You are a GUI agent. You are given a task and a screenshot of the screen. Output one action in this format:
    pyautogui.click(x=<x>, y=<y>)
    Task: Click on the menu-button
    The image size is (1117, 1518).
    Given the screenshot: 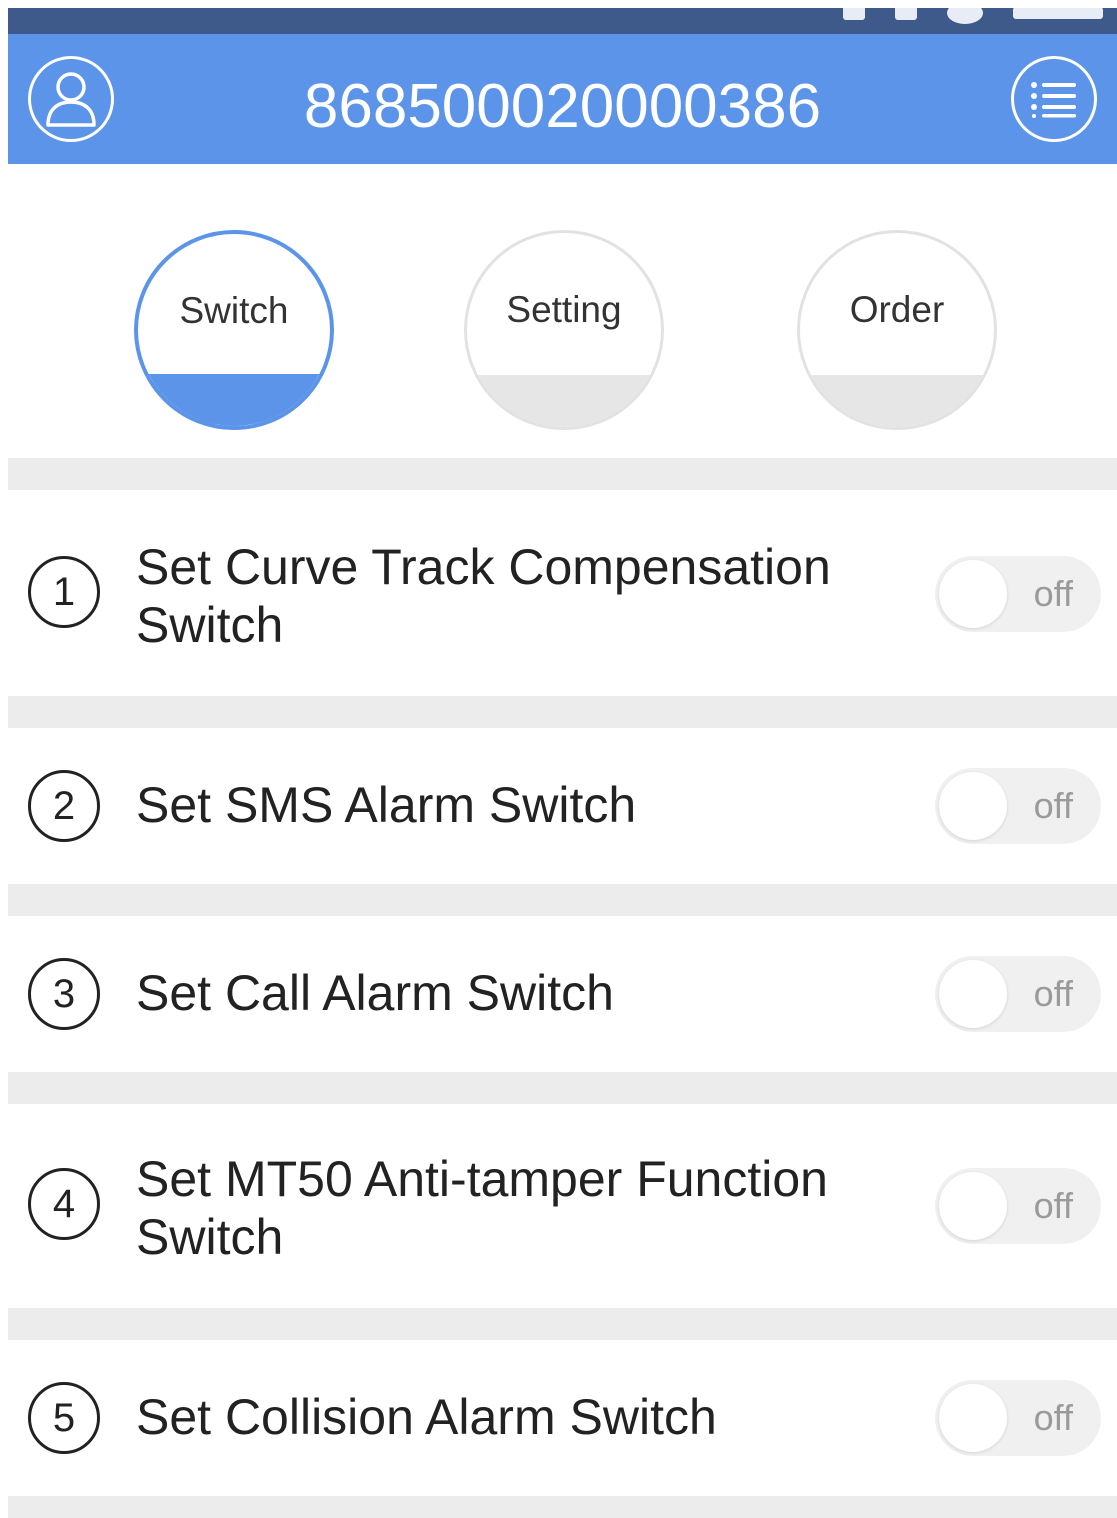 What is the action you would take?
    pyautogui.click(x=1054, y=99)
    